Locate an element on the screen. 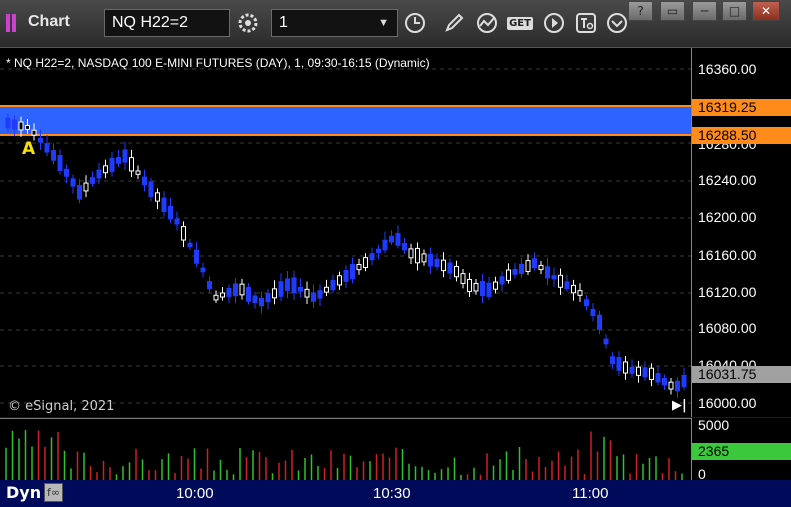  text-tool-icon is located at coordinates (586, 23).